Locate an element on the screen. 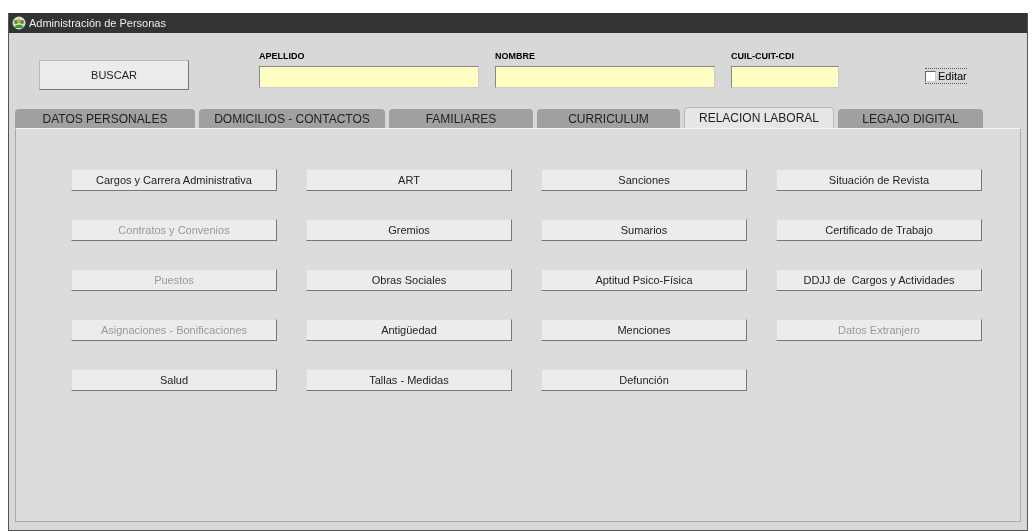 The width and height of the screenshot is (1036, 531). menu-button: Gremios is located at coordinates (409, 230).